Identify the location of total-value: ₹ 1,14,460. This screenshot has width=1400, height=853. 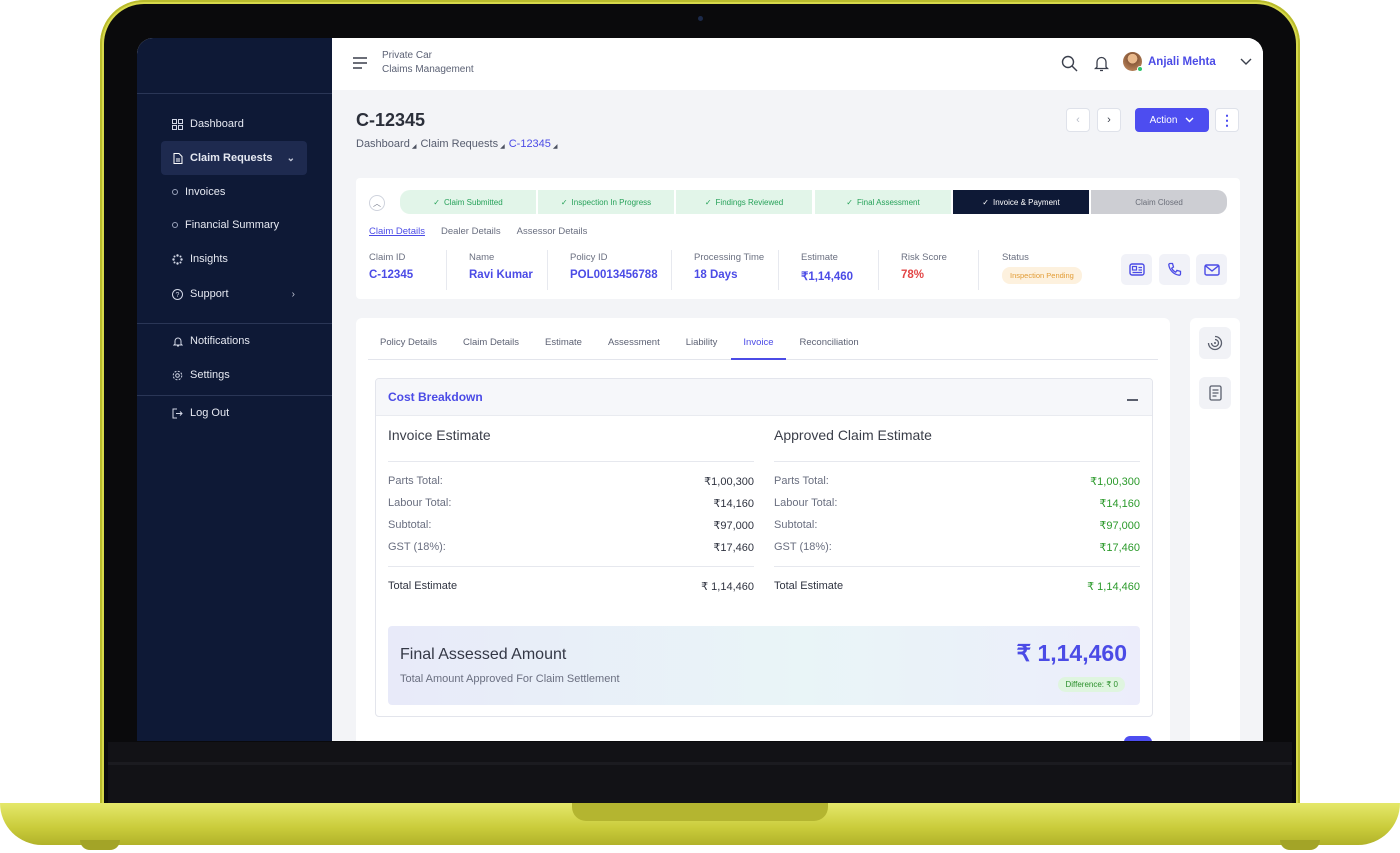
(727, 587).